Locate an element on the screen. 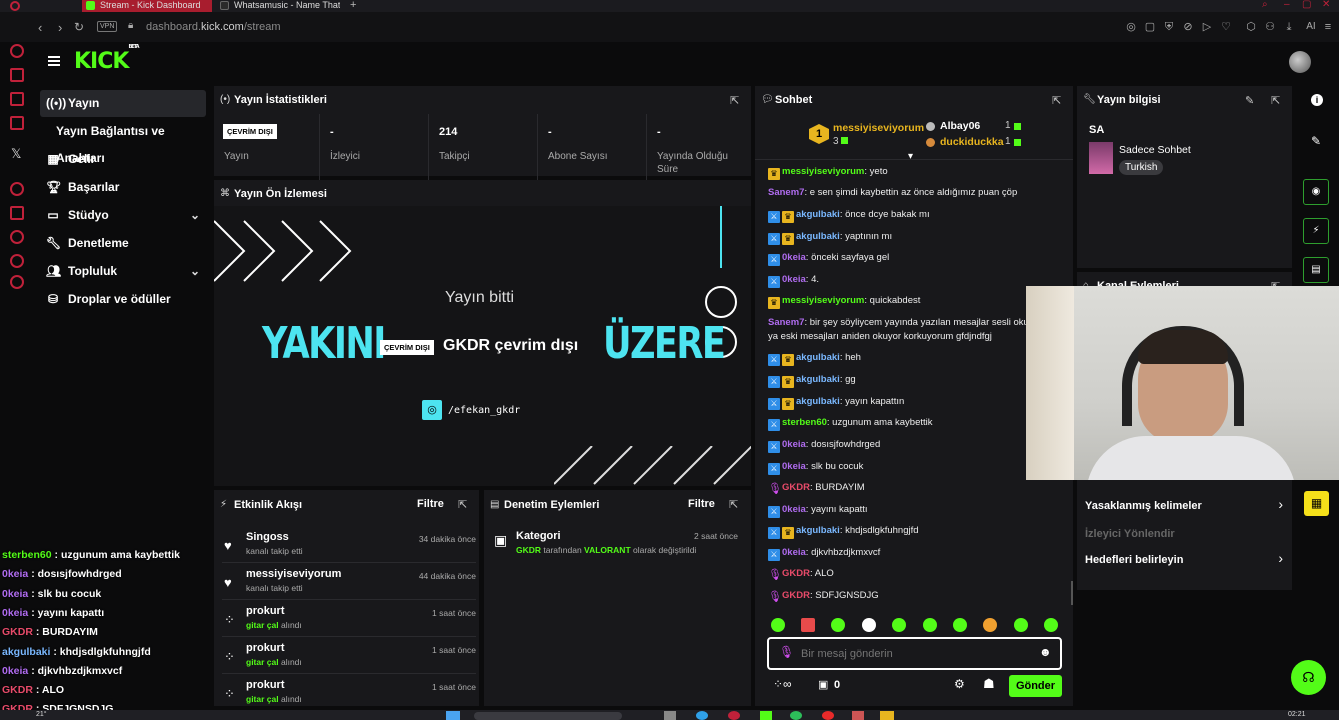 This screenshot has height=720, width=1339. collapse-icon: ▾ is located at coordinates (910, 156).